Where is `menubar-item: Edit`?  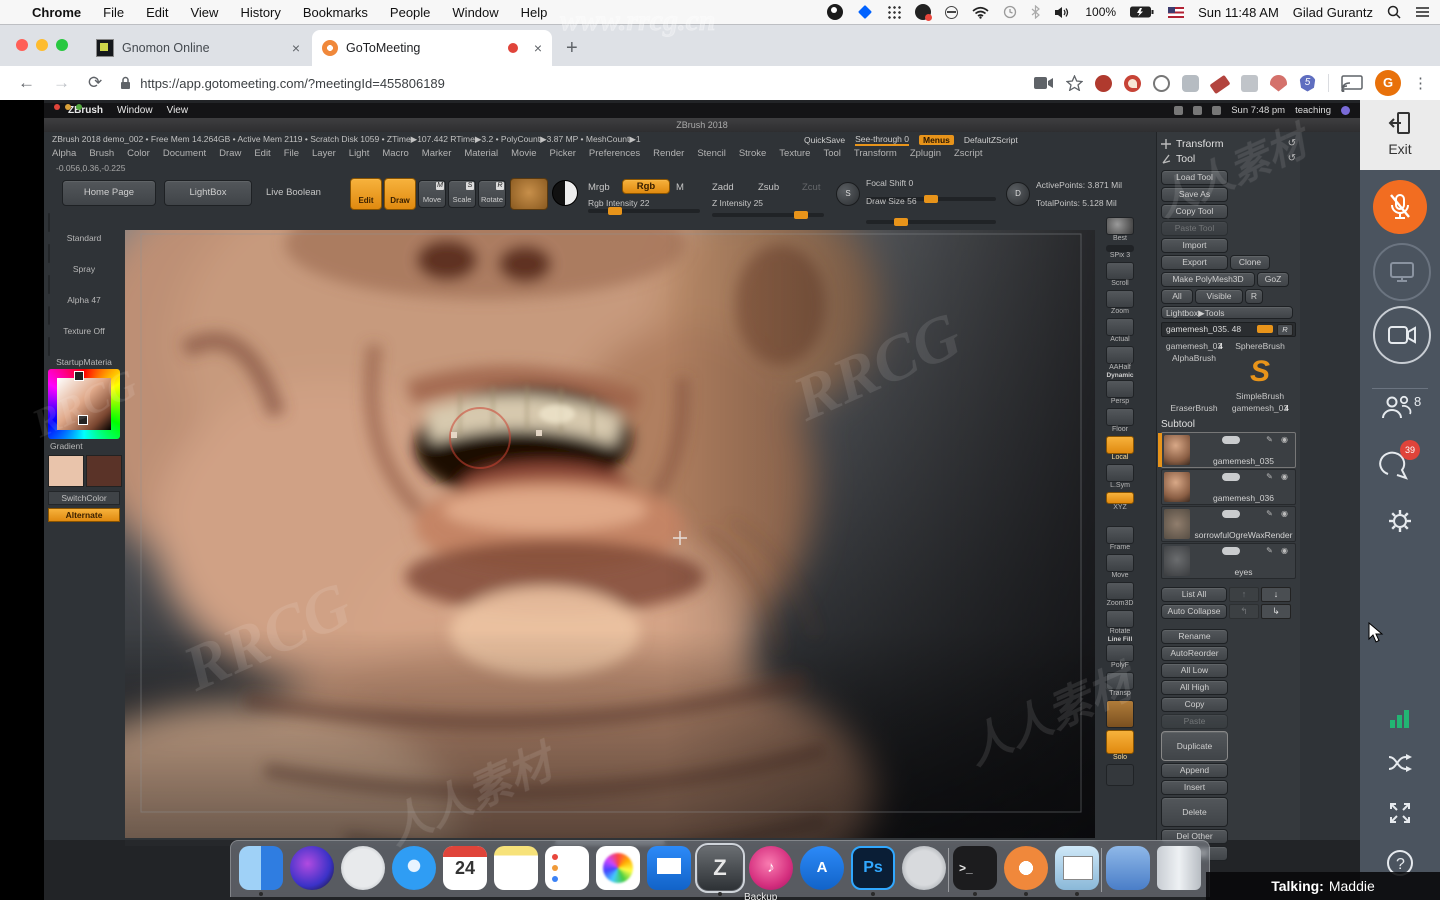
menubar-item: Edit is located at coordinates (157, 12).